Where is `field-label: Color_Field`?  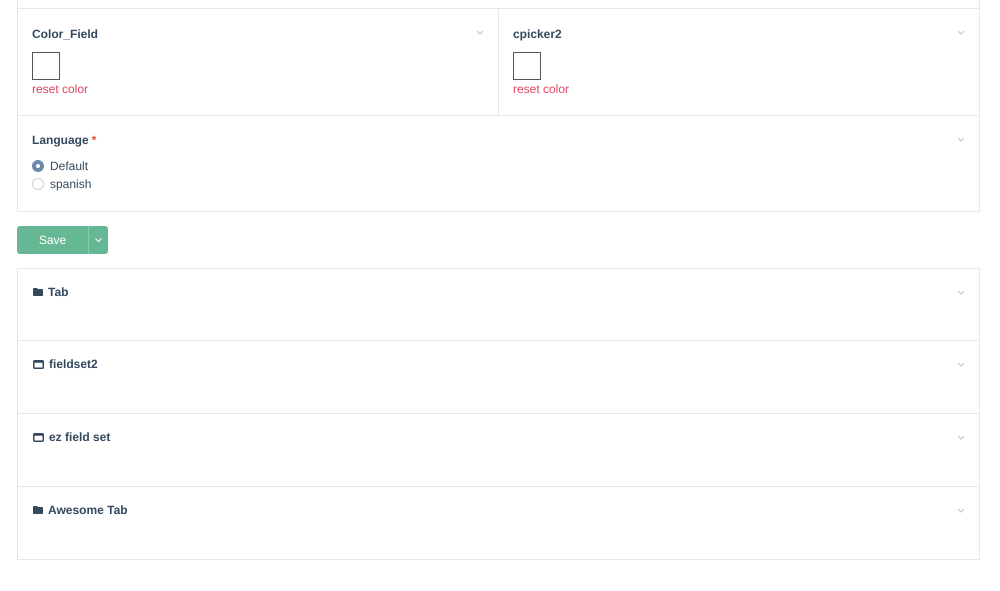
field-label: Color_Field is located at coordinates (65, 34).